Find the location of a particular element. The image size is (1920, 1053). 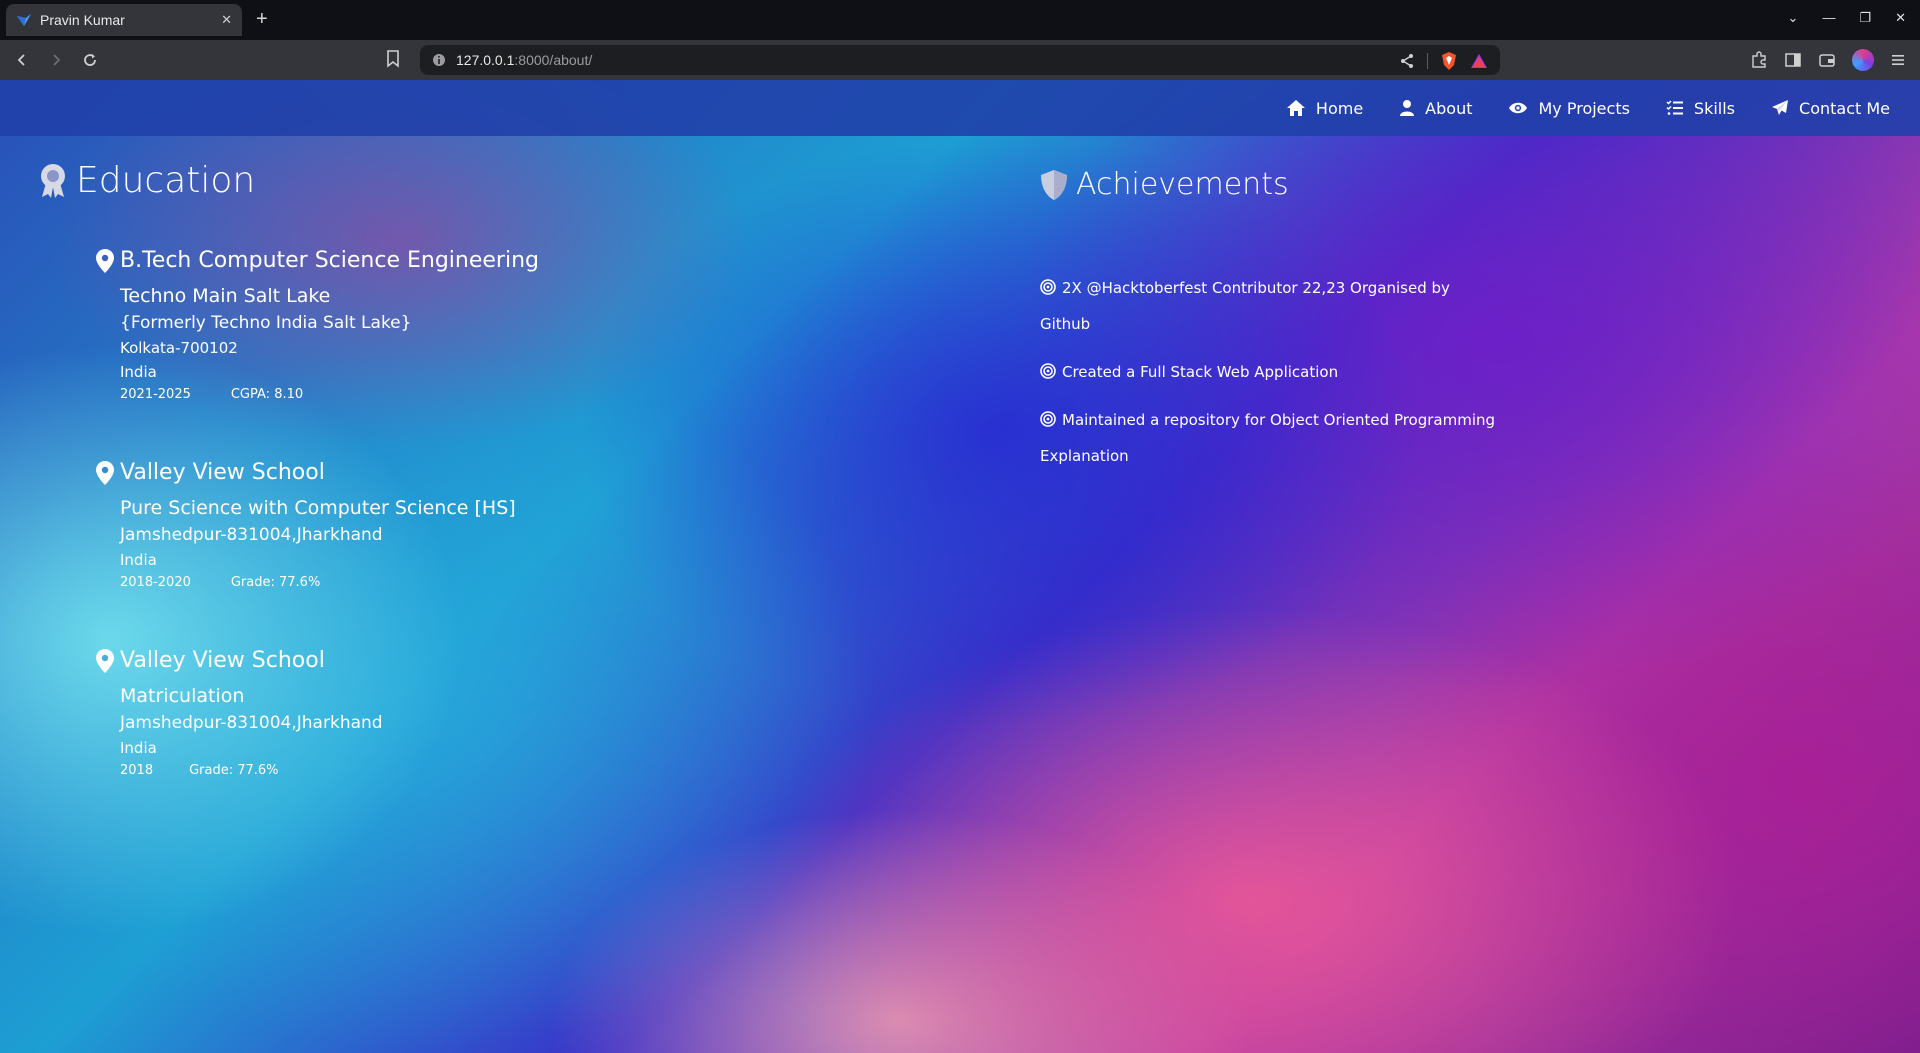

site-navbar: Home About My Projects Skills Contact Me is located at coordinates (960, 108).